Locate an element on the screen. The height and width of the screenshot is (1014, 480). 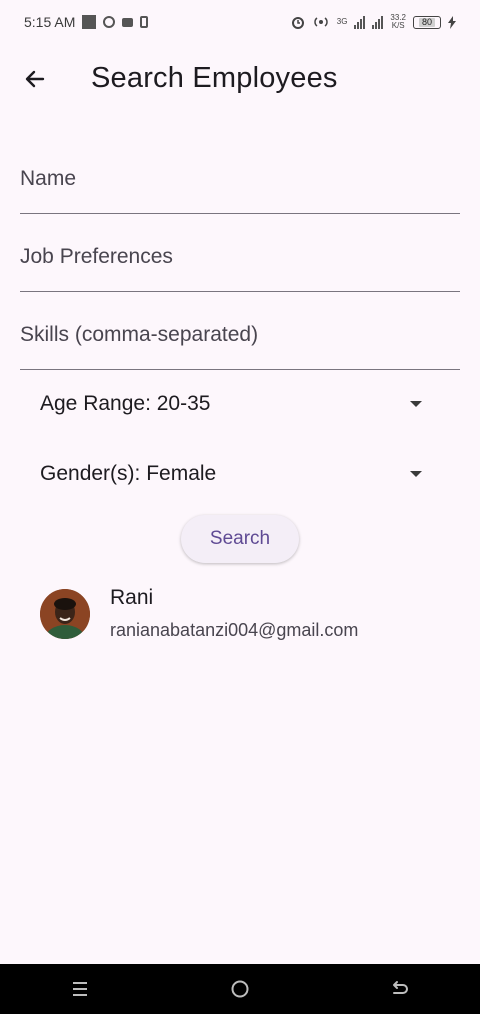
menu-icon is located at coordinates (80, 989).